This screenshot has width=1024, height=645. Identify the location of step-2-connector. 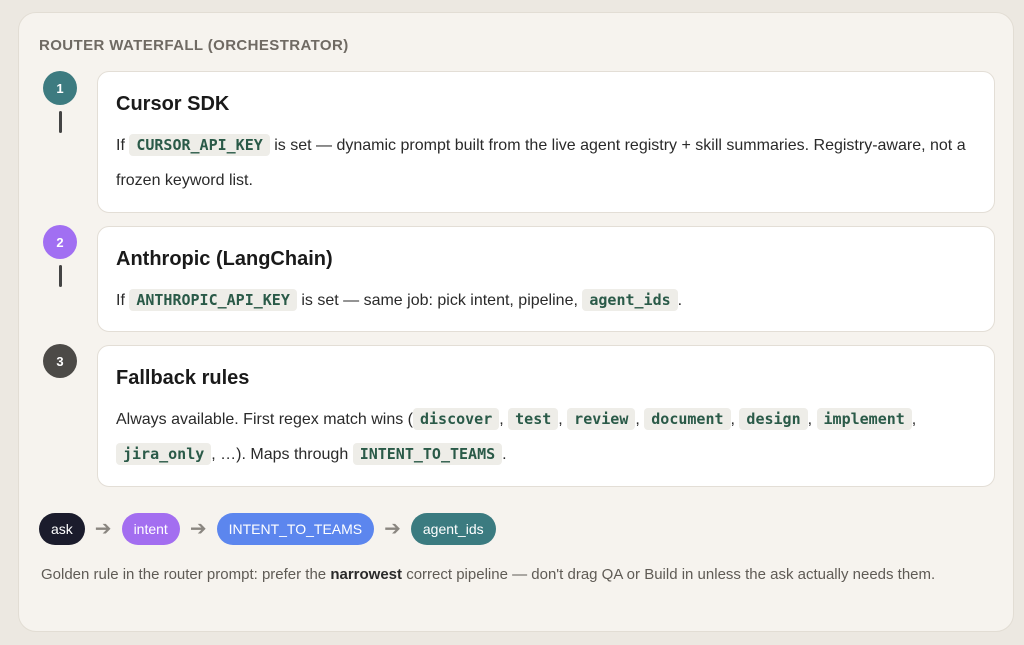
(60, 276).